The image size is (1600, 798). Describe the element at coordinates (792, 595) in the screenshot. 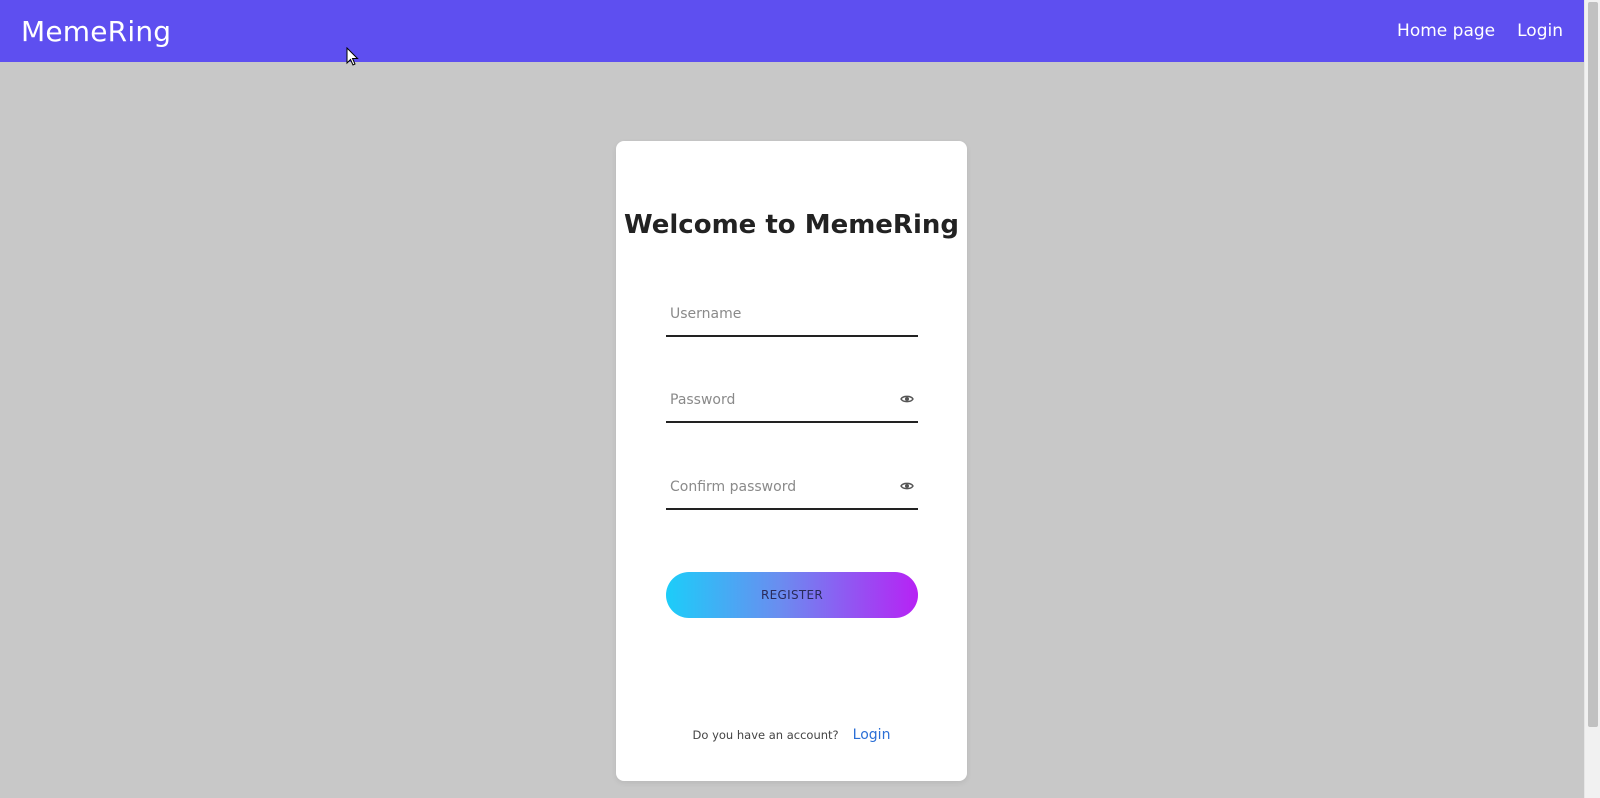

I see `register-button: REGISTER` at that location.